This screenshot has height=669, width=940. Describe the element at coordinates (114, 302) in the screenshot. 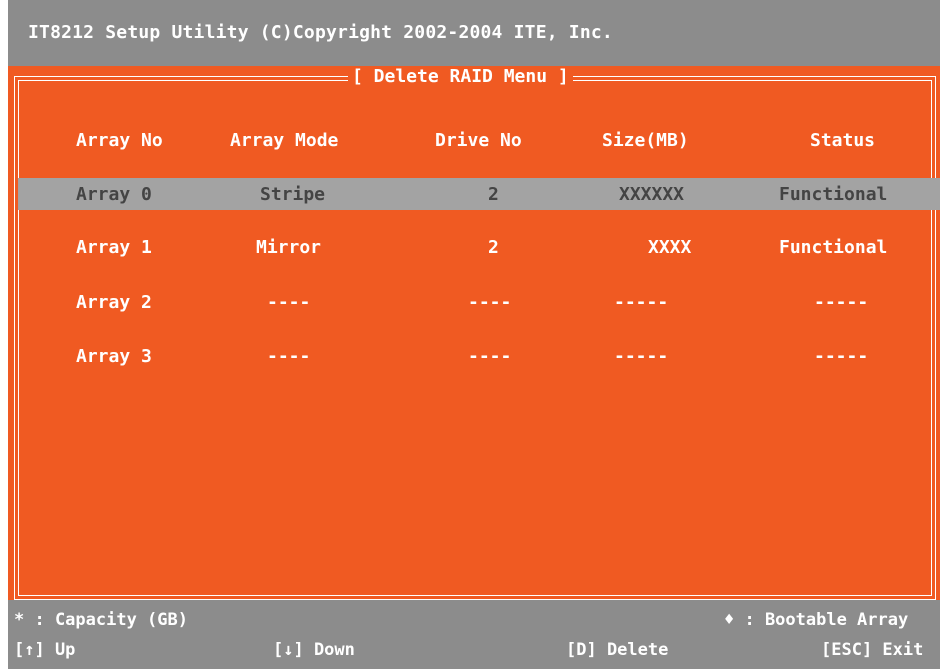

I see `cell-array: Array 2` at that location.